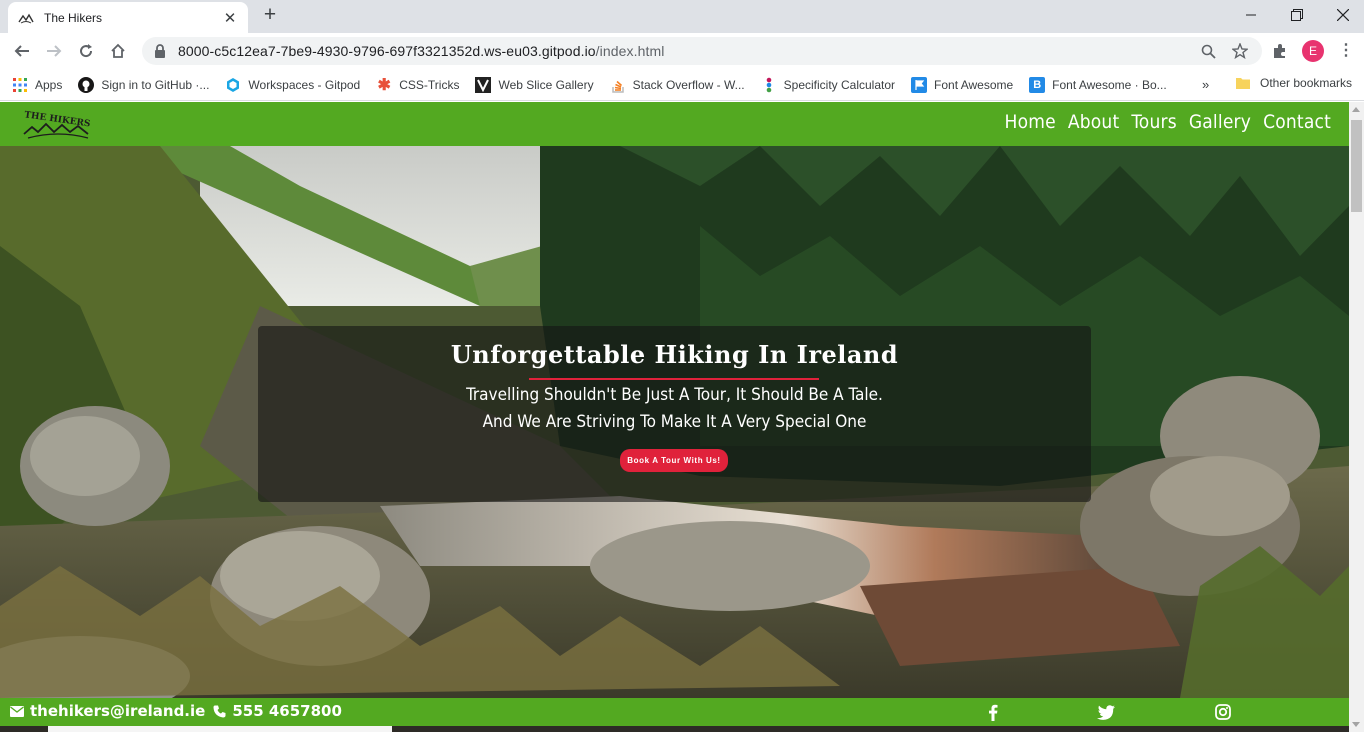  What do you see at coordinates (993, 712) in the screenshot?
I see `facebook-icon` at bounding box center [993, 712].